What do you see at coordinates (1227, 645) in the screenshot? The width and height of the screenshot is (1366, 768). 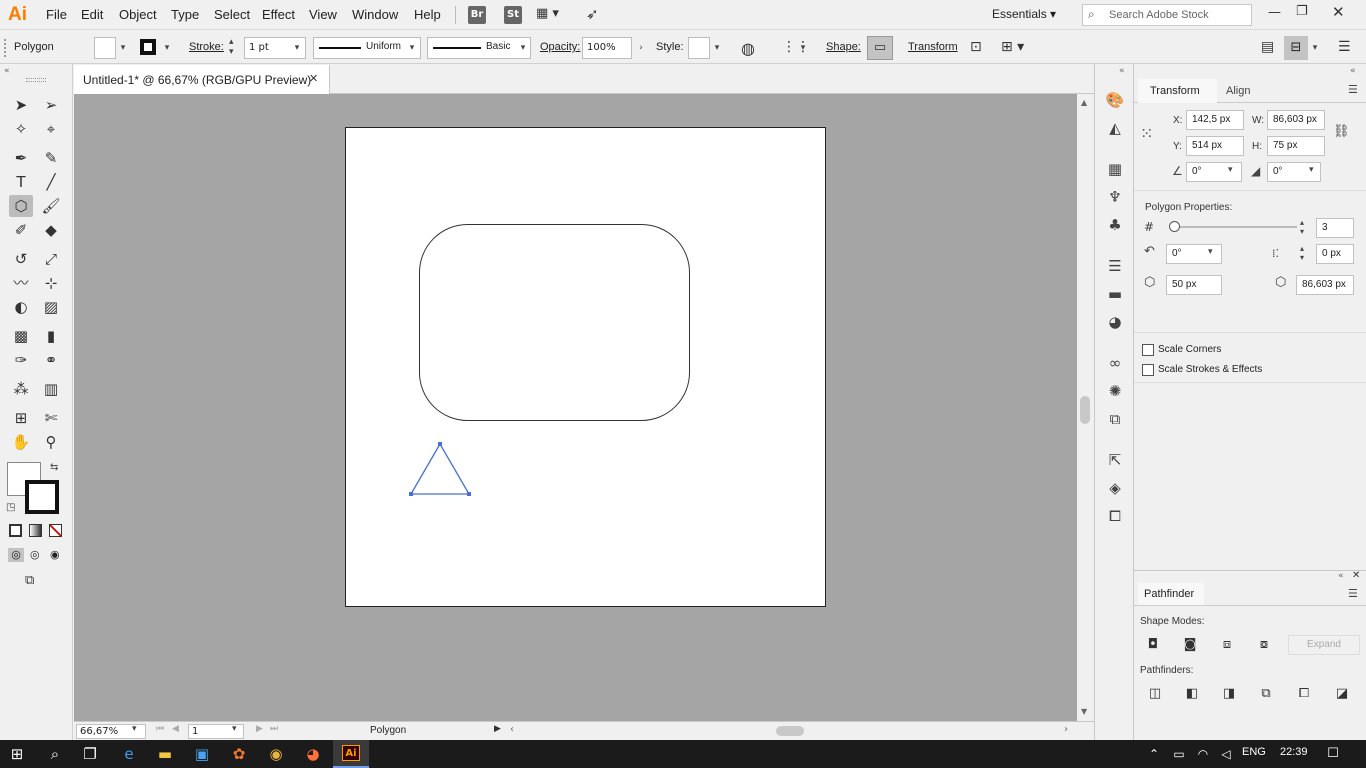 I see `intersect-icon: ⧈` at bounding box center [1227, 645].